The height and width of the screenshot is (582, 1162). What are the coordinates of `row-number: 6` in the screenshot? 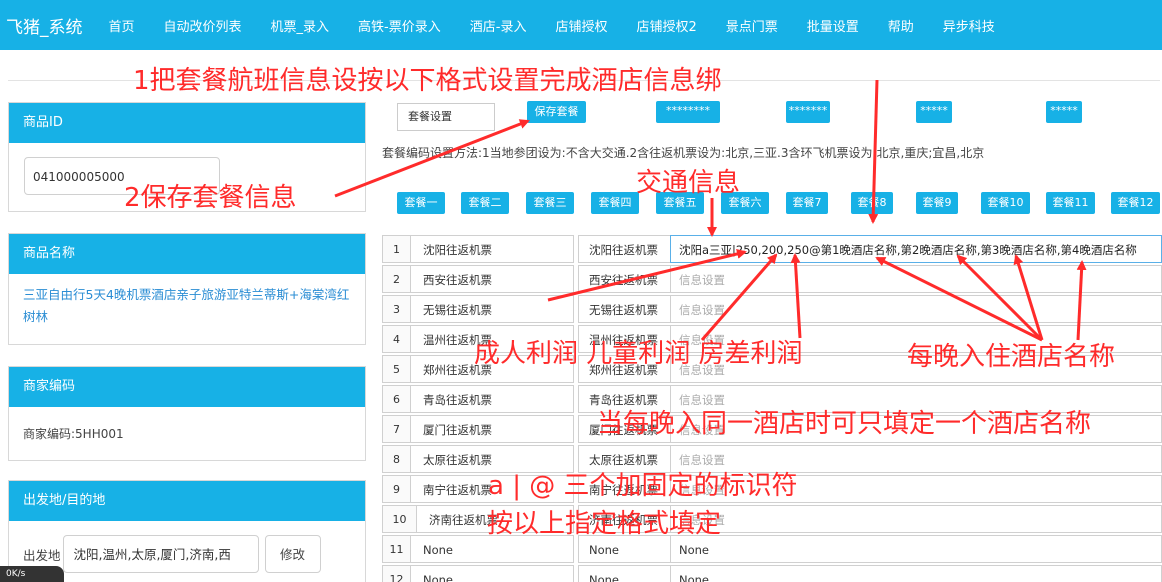 It's located at (396, 399).